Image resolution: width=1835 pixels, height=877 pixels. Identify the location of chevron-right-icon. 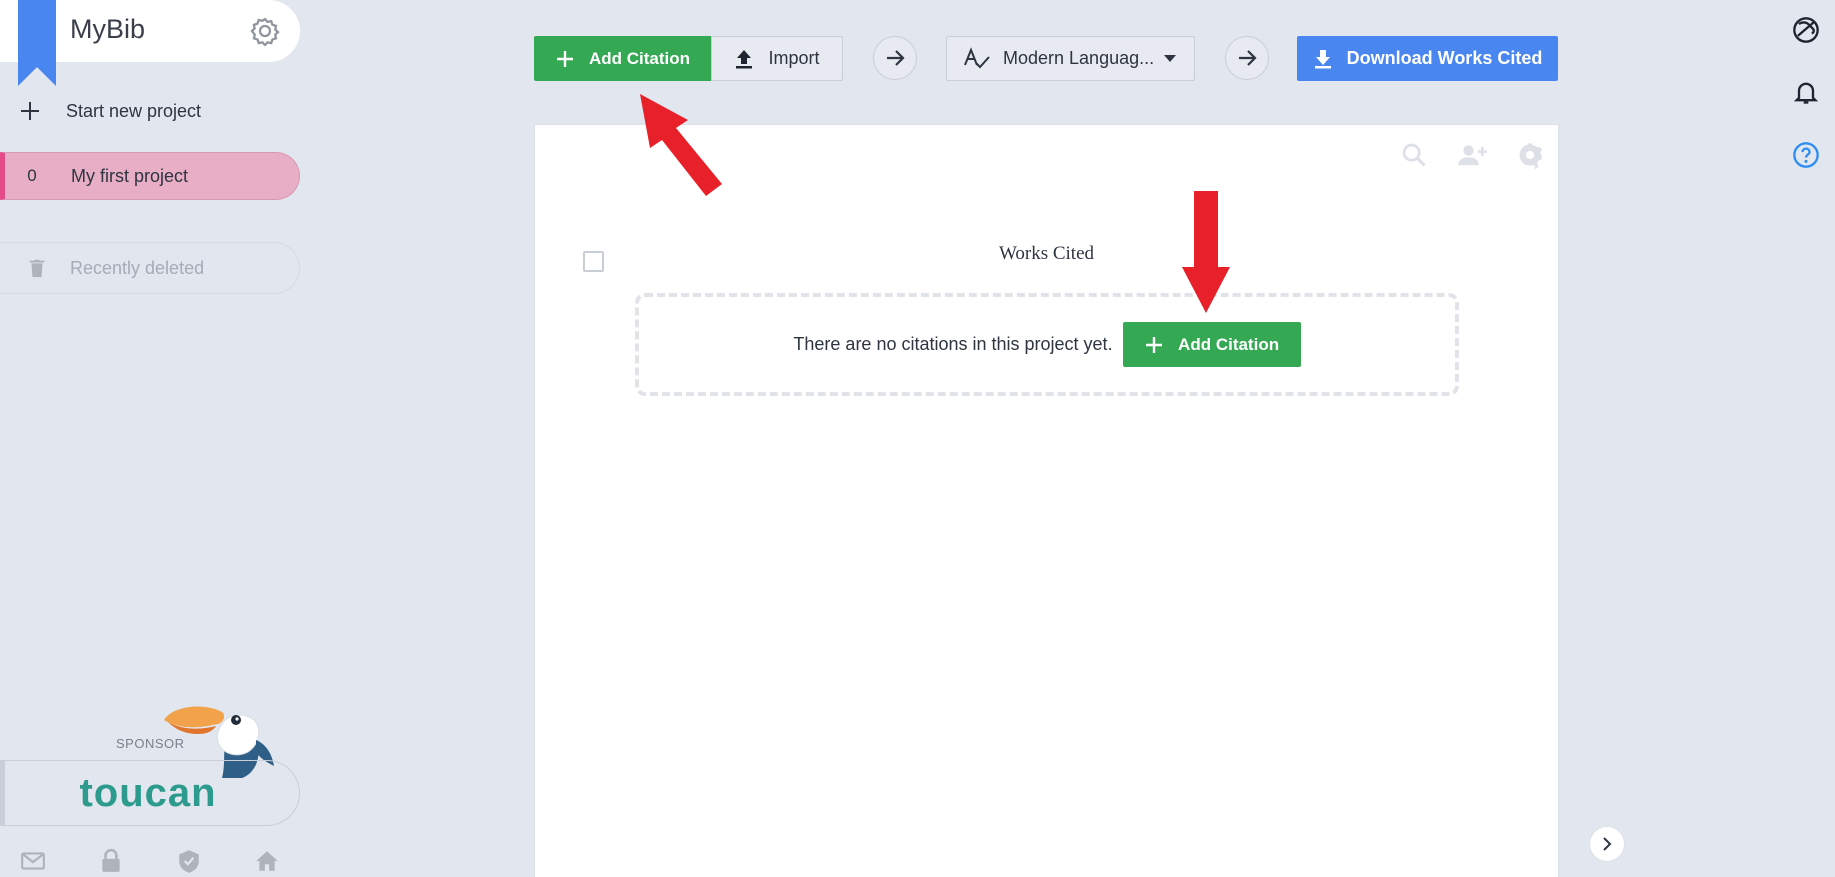
(1607, 844).